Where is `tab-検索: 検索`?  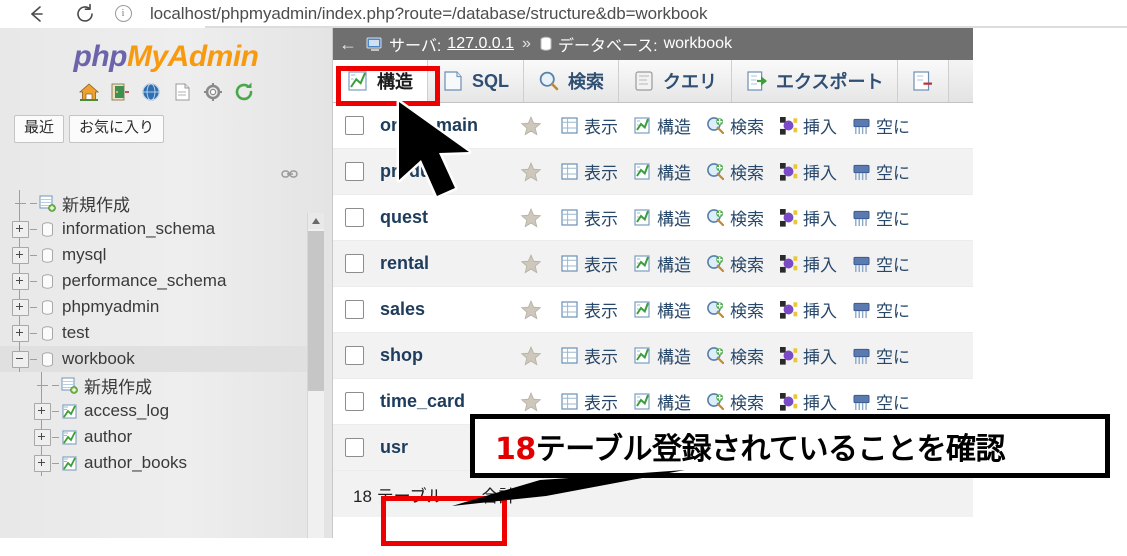 tab-検索: 検索 is located at coordinates (572, 81).